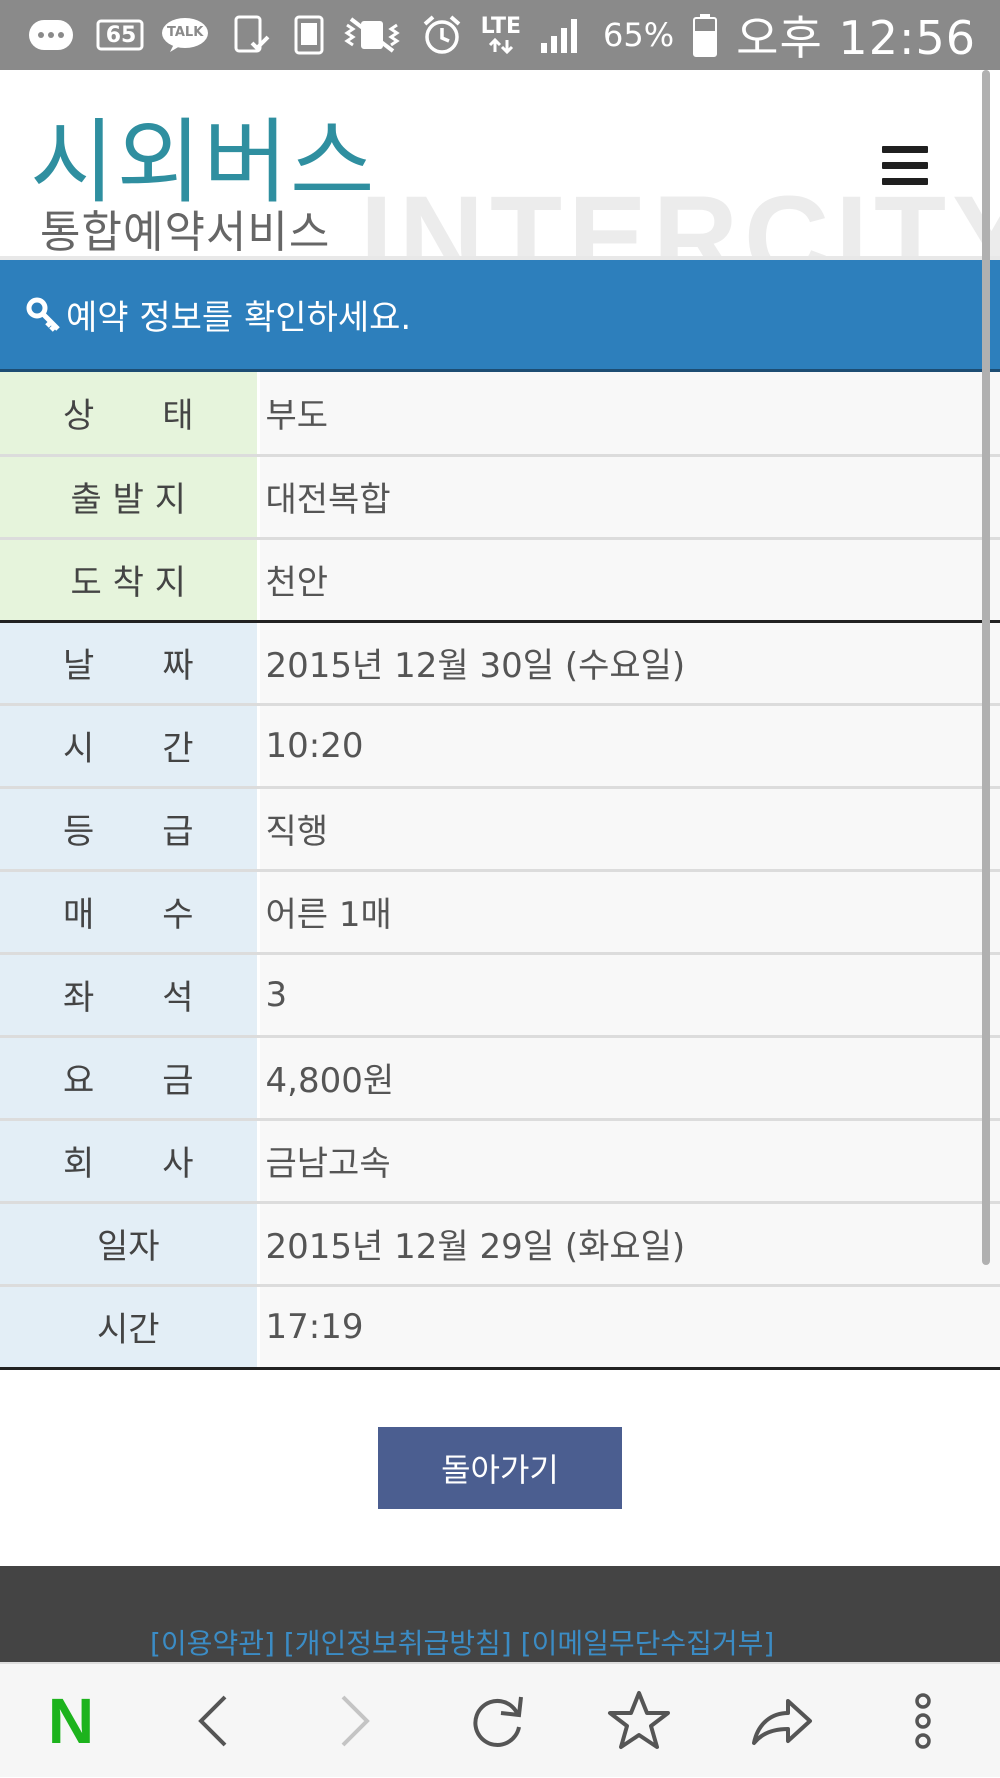 This screenshot has width=1000, height=1778. I want to click on table-row: 출 발 지 대전복합, so click(500, 497).